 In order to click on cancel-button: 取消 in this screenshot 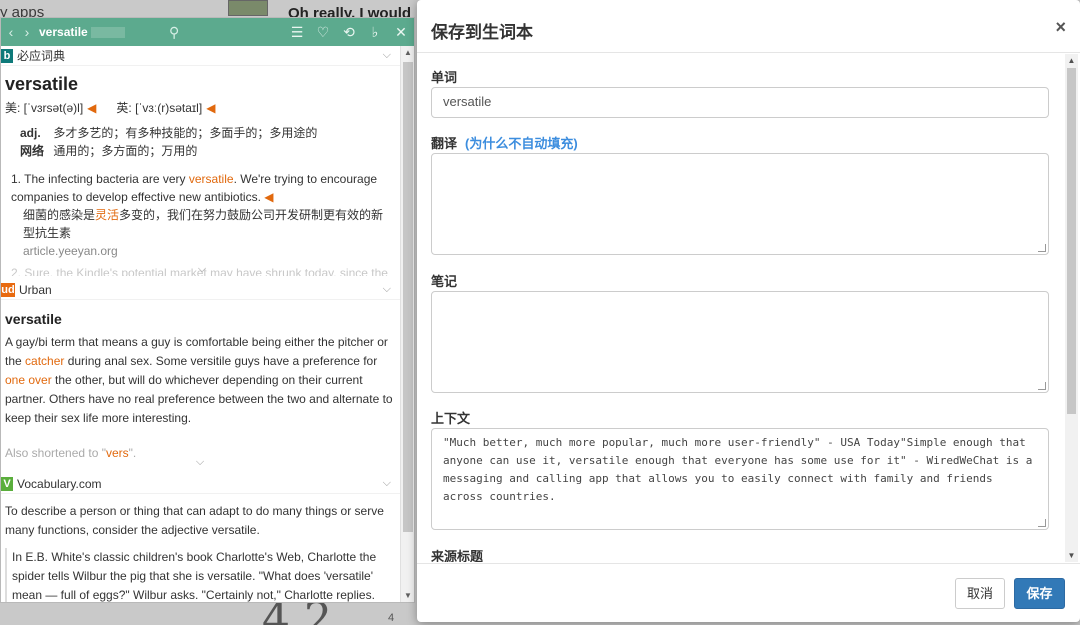, I will do `click(980, 593)`.